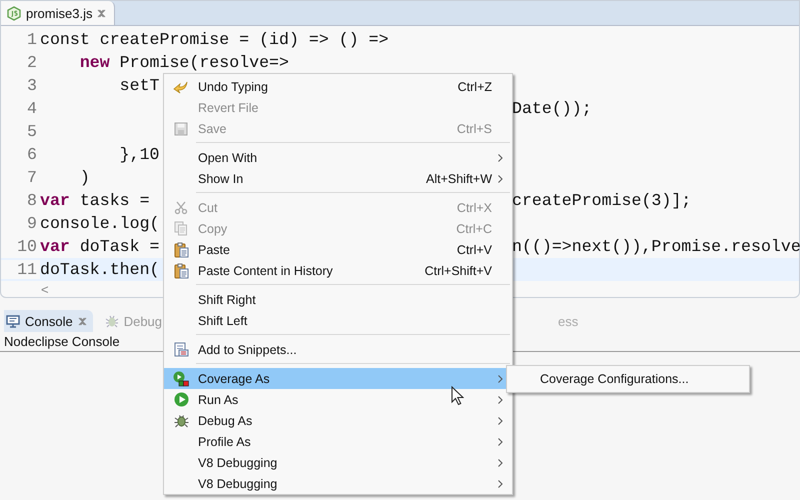 This screenshot has width=800, height=500. Describe the element at coordinates (32, 39) in the screenshot. I see `line-number: 1` at that location.